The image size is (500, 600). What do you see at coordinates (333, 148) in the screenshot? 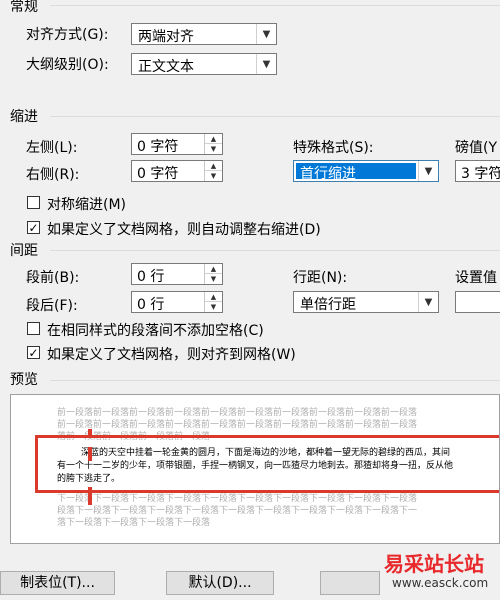
I see `special-indent-label: 特殊格式(S):` at bounding box center [333, 148].